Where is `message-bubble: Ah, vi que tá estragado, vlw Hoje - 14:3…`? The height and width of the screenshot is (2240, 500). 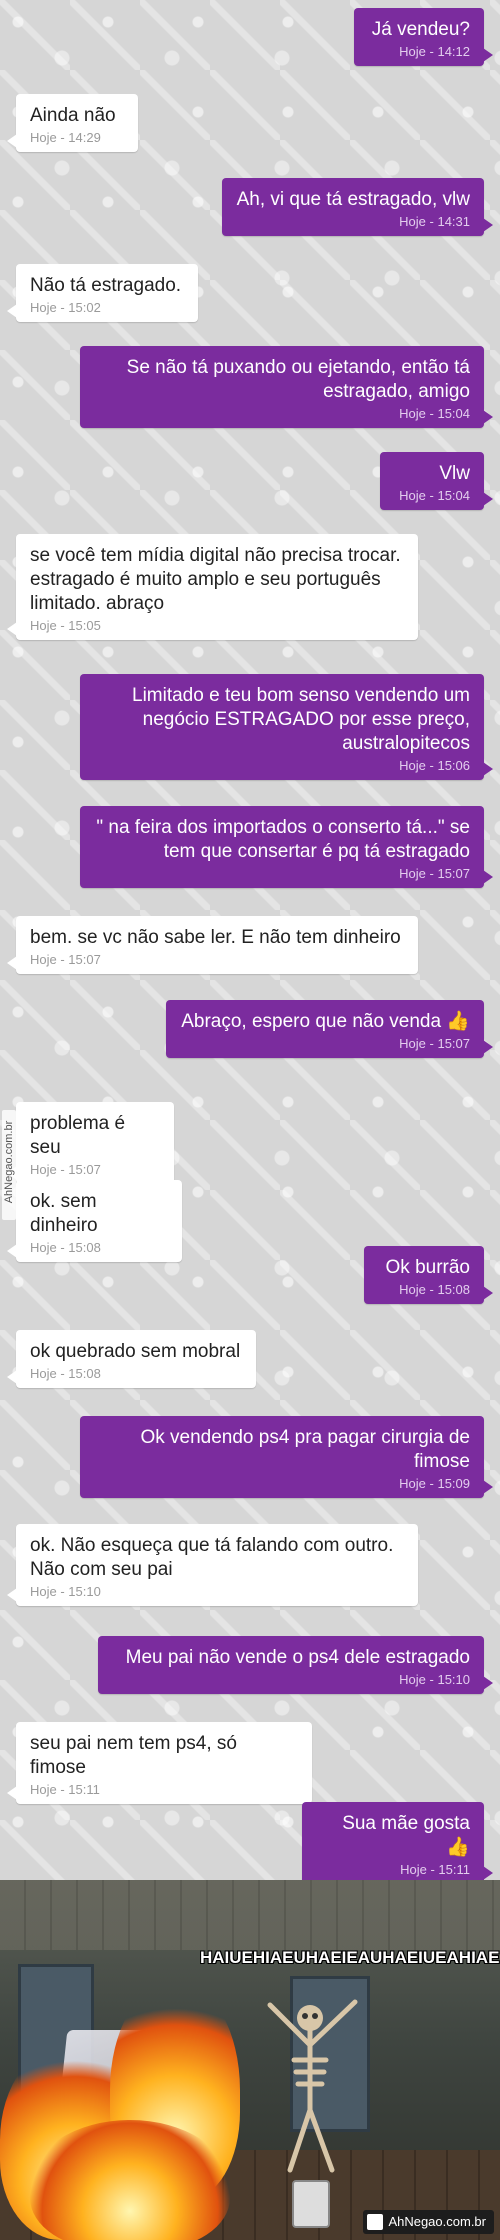 message-bubble: Ah, vi que tá estragado, vlw Hoje - 14:3… is located at coordinates (357, 207).